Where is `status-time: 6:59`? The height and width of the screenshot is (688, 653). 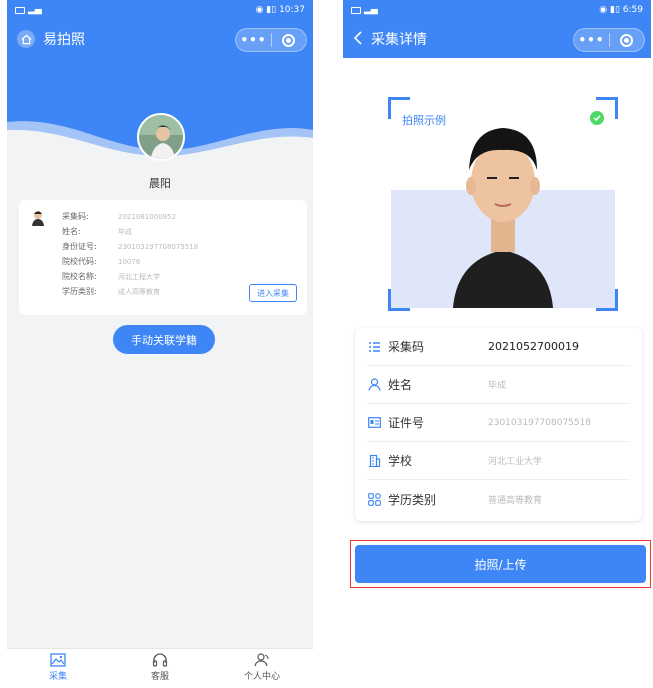 status-time: 6:59 is located at coordinates (632, 10).